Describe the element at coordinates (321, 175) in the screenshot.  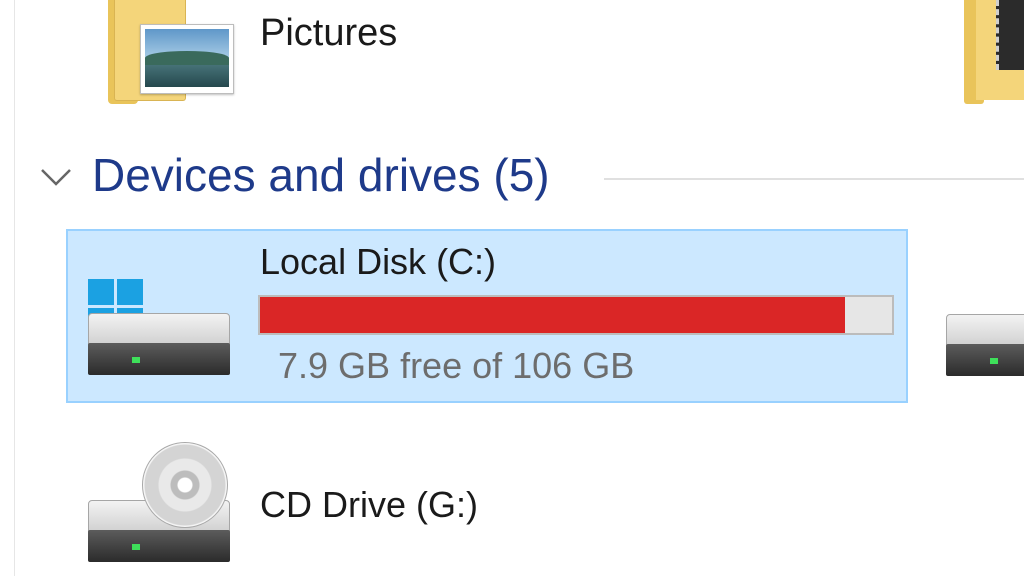
I see `section-title: Devices and drives (5)` at that location.